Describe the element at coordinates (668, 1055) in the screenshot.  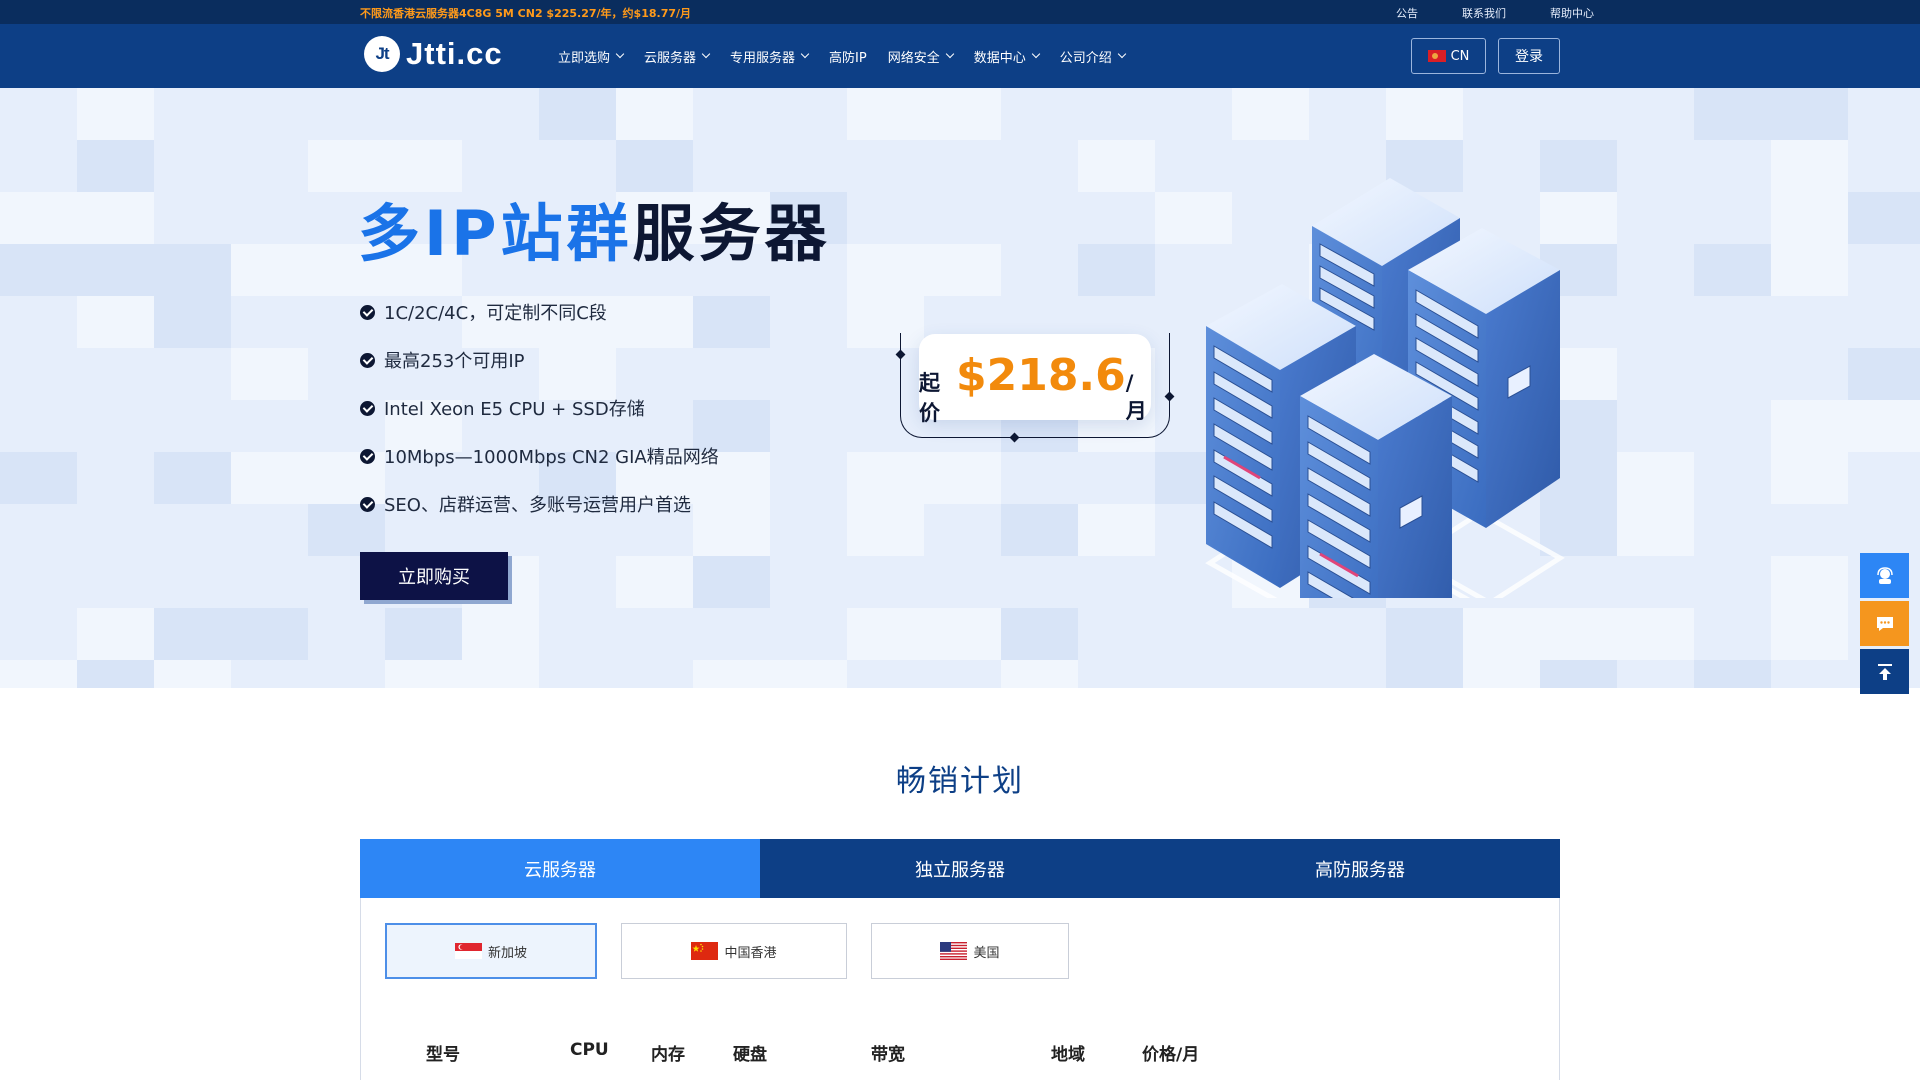
I see `column-header-memory: 内存` at that location.